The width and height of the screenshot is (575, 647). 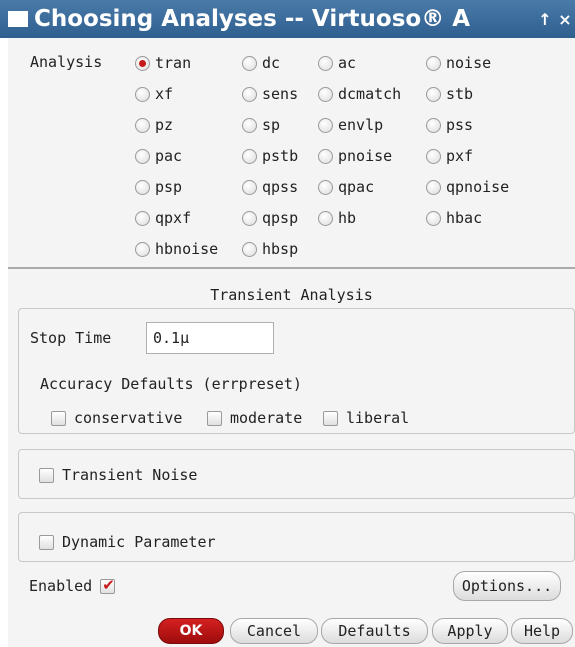 I want to click on radio-label: qpss, so click(x=280, y=187).